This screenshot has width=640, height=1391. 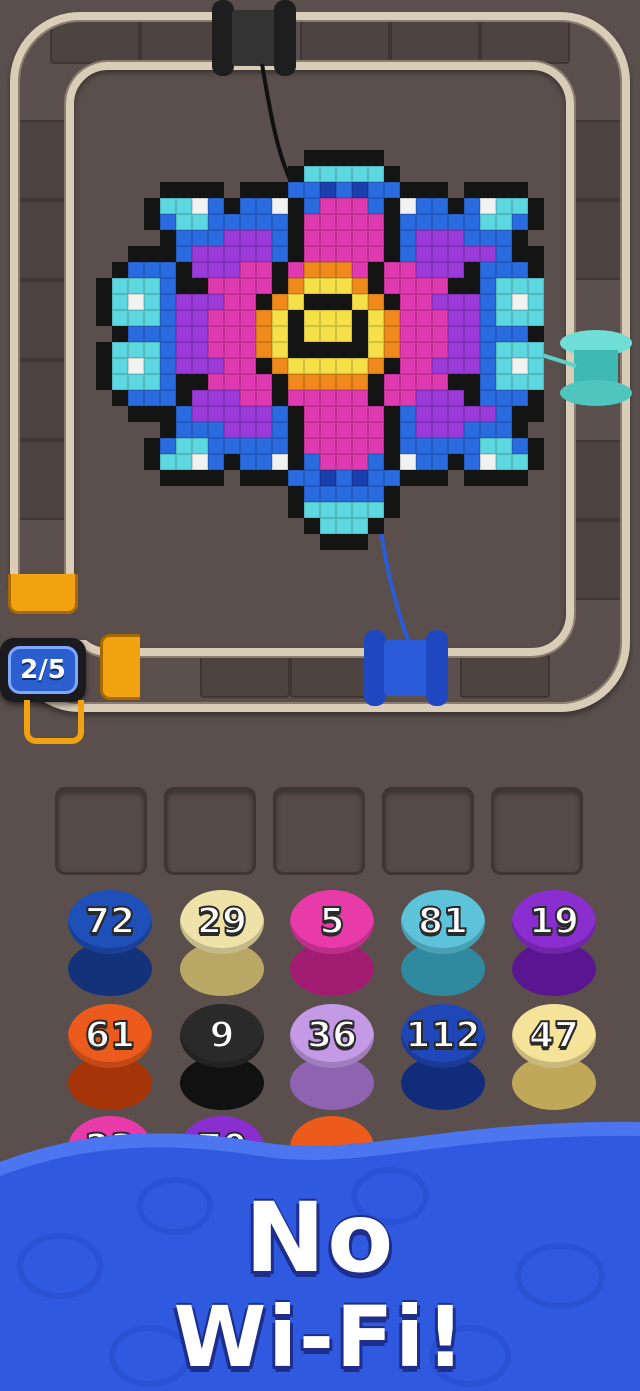 I want to click on spool: 29, so click(x=222, y=946).